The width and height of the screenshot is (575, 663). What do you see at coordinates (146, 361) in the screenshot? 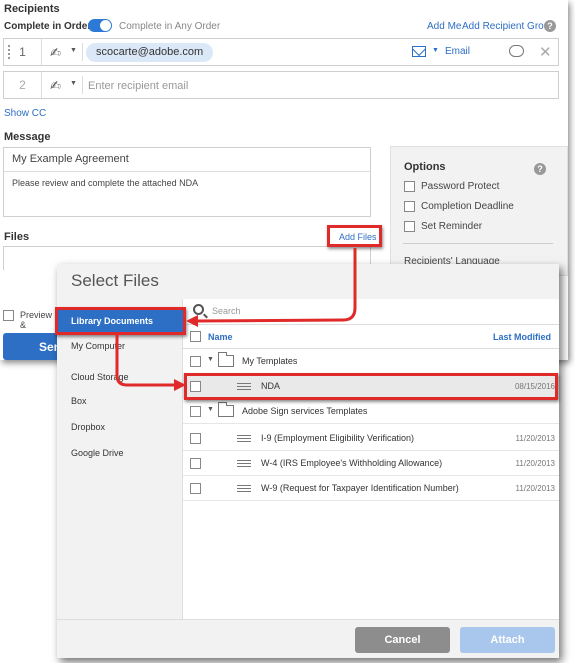
I see `arrow-to-nda` at bounding box center [146, 361].